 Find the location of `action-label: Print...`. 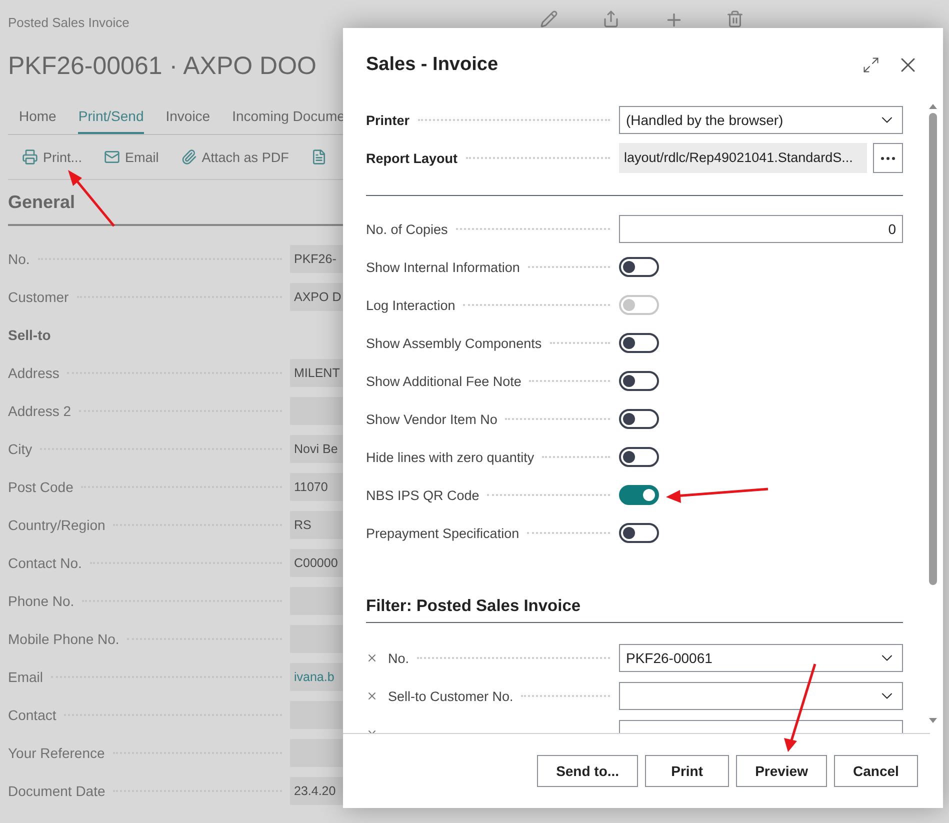

action-label: Print... is located at coordinates (62, 157).